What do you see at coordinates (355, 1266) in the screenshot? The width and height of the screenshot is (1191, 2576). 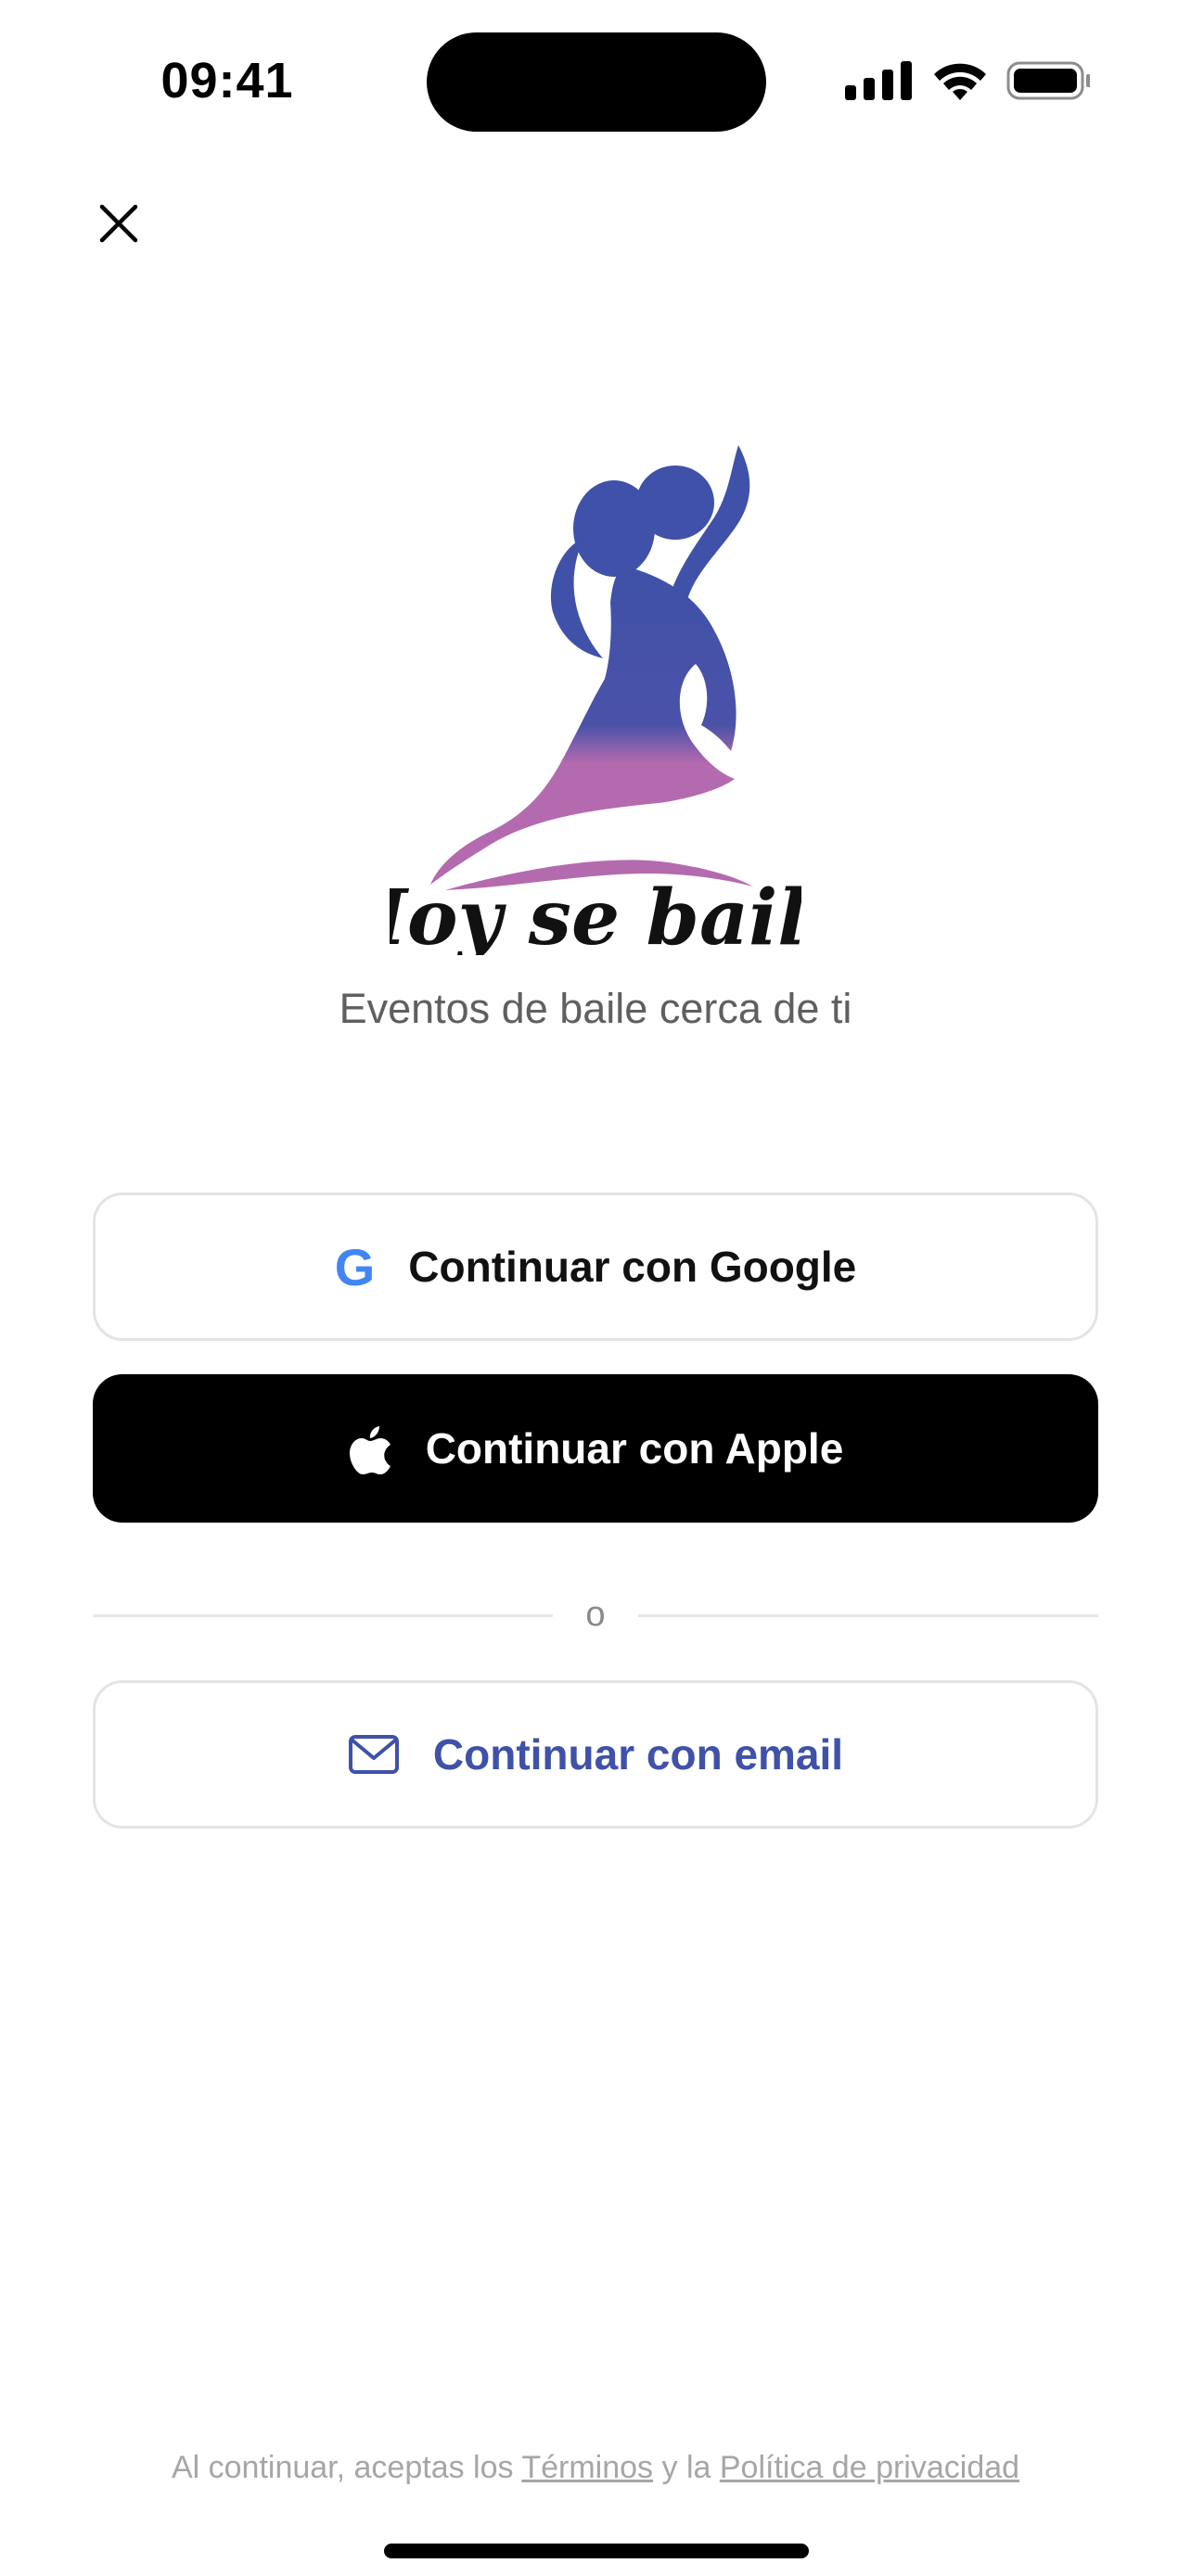 I see `google-icon: G` at bounding box center [355, 1266].